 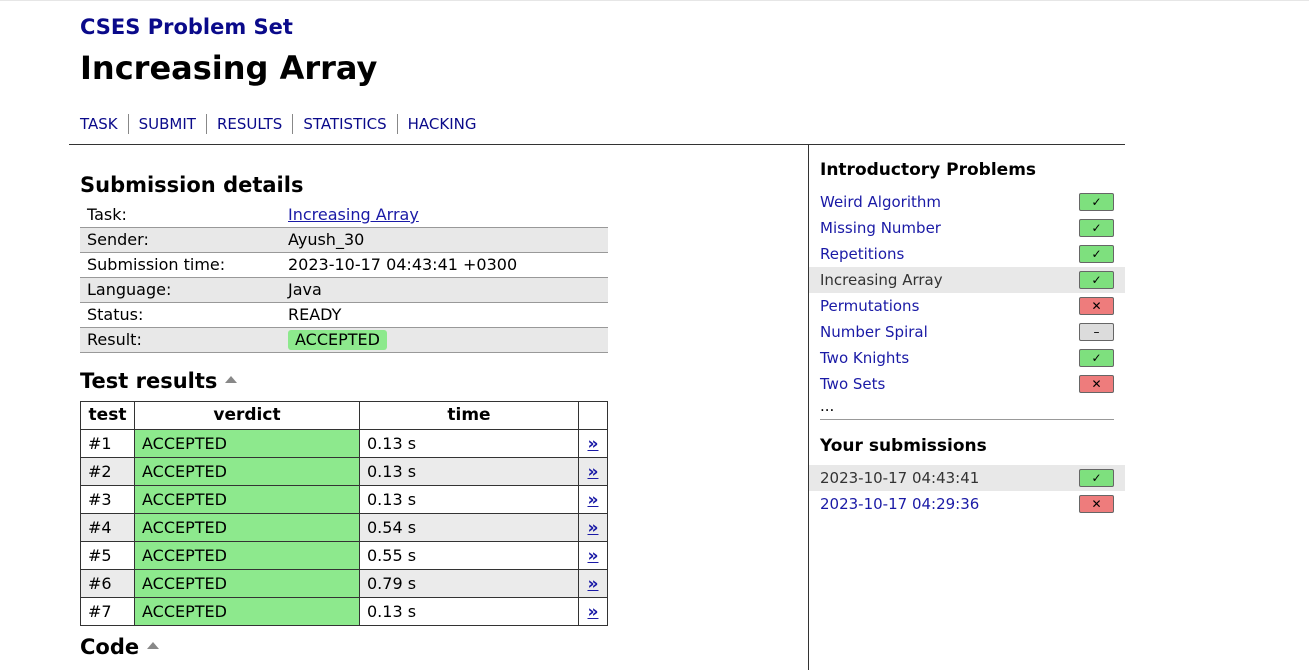 I want to click on top-border, so click(x=654, y=0).